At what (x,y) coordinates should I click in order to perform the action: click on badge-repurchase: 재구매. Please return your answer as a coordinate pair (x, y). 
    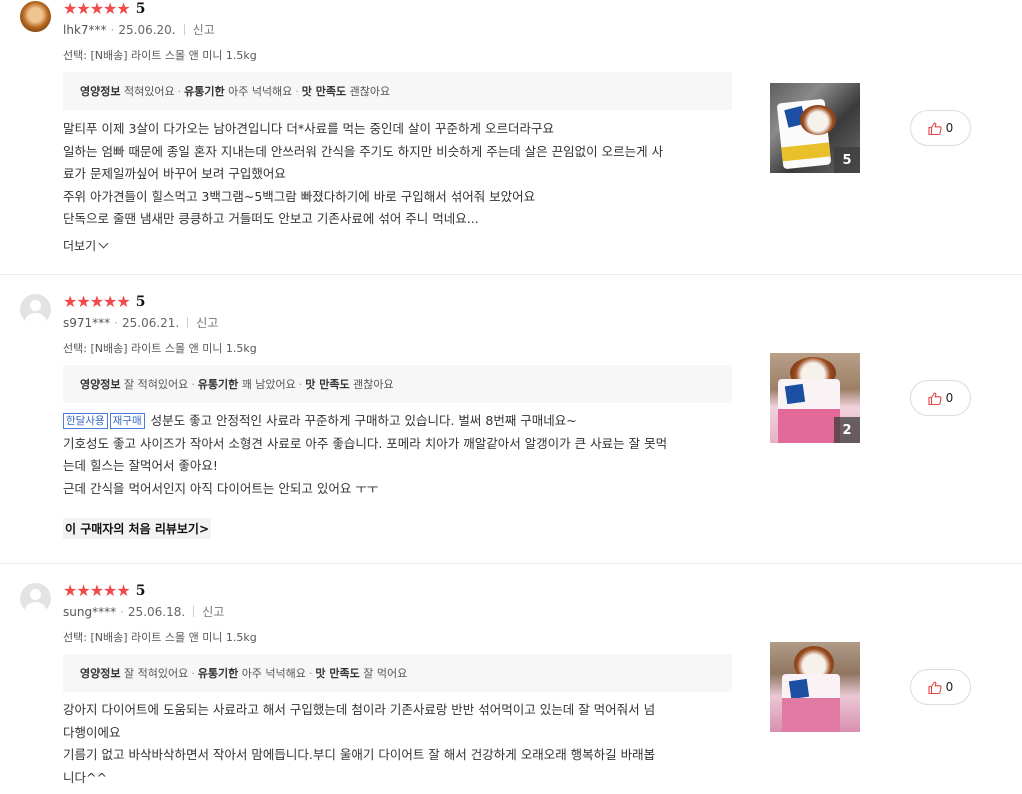
    Looking at the image, I should click on (127, 421).